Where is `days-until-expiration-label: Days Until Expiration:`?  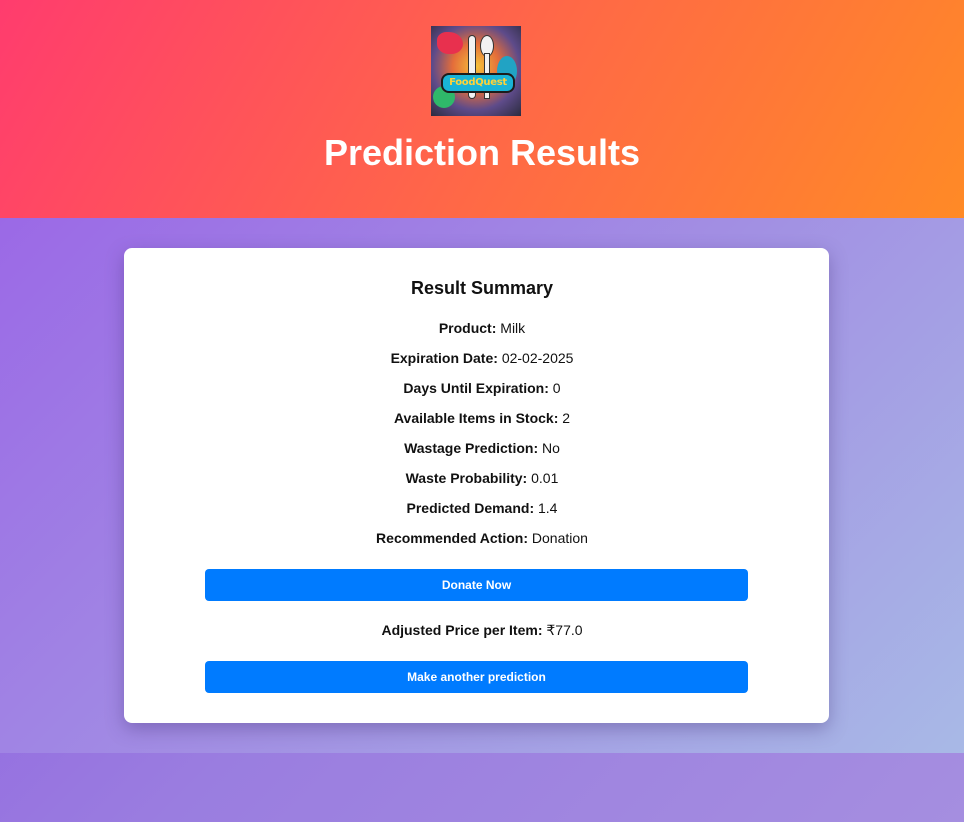
days-until-expiration-label: Days Until Expiration: is located at coordinates (476, 388).